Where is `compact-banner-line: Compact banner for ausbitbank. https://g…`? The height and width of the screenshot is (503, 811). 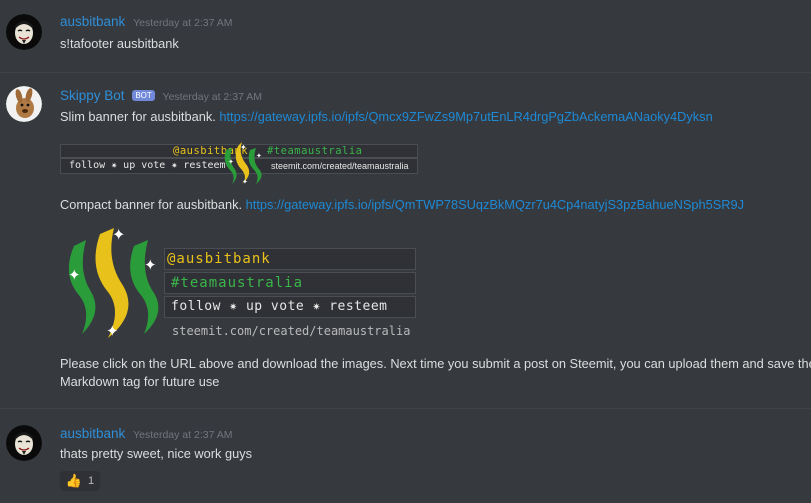 compact-banner-line: Compact banner for ausbitbank. https://g… is located at coordinates (402, 204).